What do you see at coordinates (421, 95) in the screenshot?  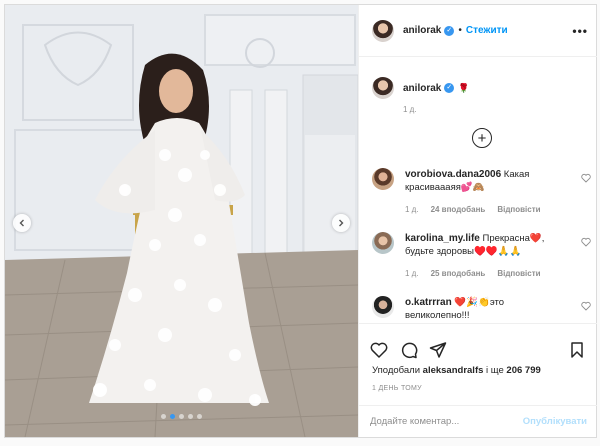 I see `post-caption: anilorak ✓ 🌹 1 д.` at bounding box center [421, 95].